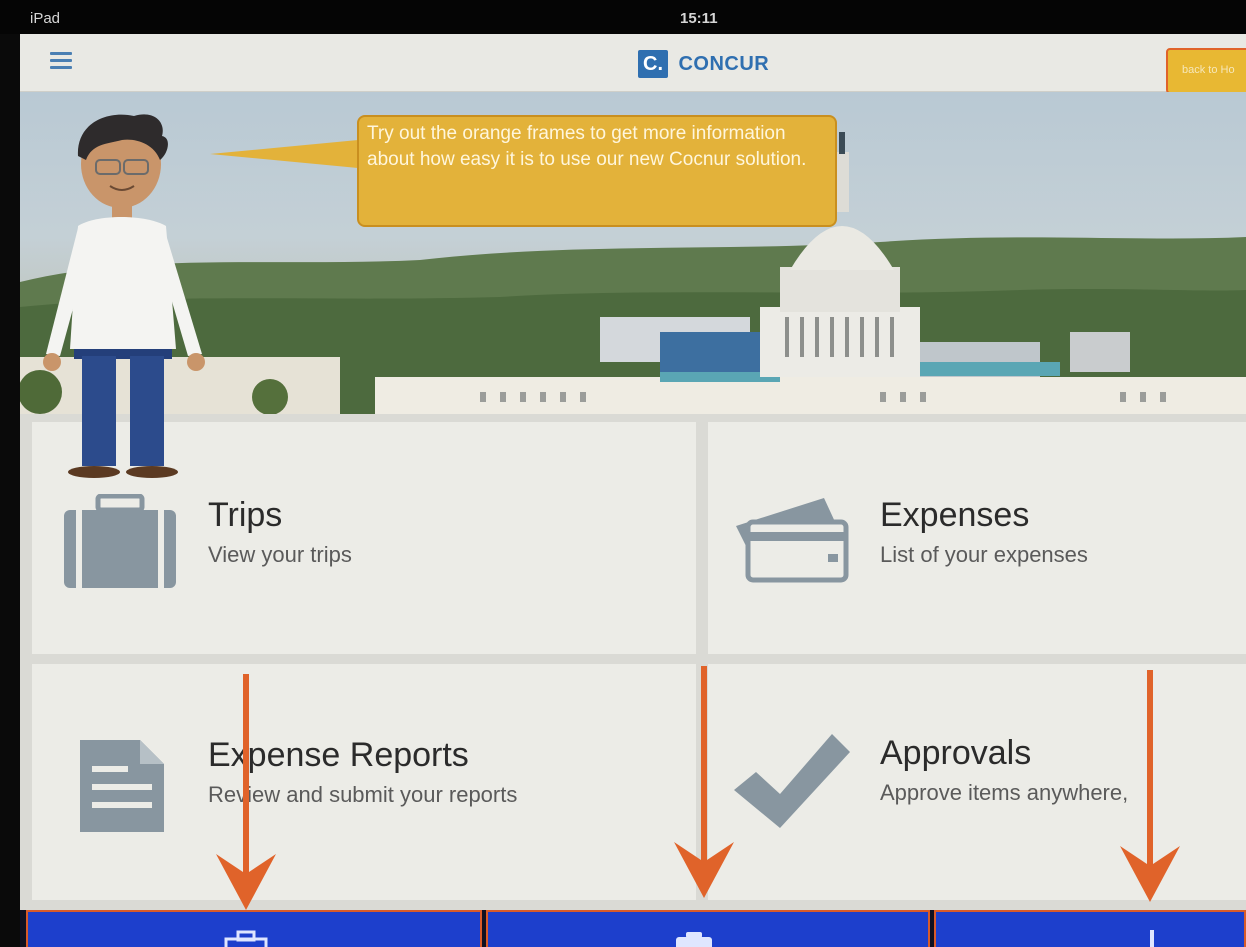 This screenshot has height=947, width=1246. I want to click on tile-title: Expenses, so click(955, 515).